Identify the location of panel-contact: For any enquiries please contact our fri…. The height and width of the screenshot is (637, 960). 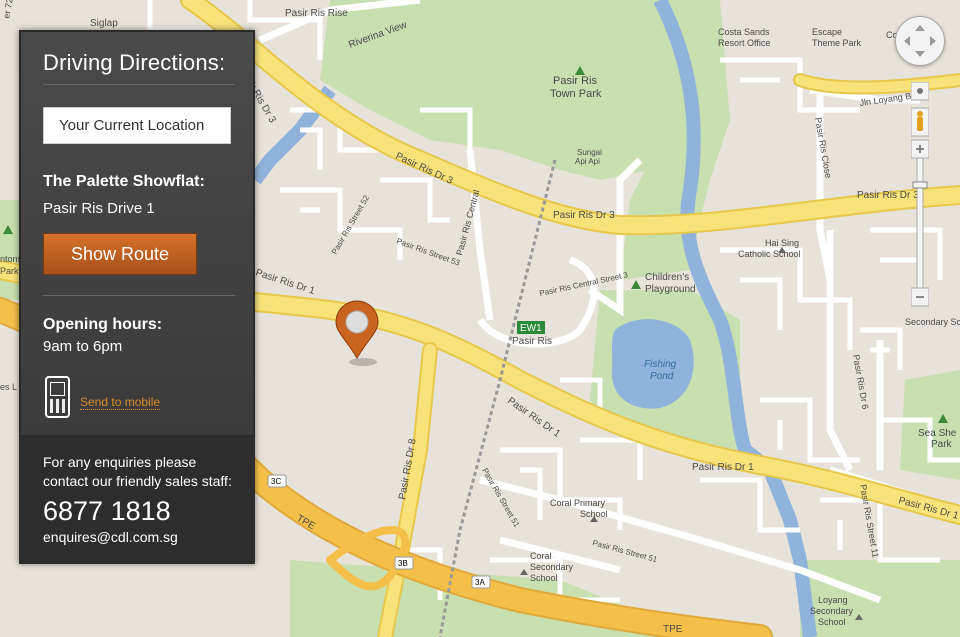
(137, 500).